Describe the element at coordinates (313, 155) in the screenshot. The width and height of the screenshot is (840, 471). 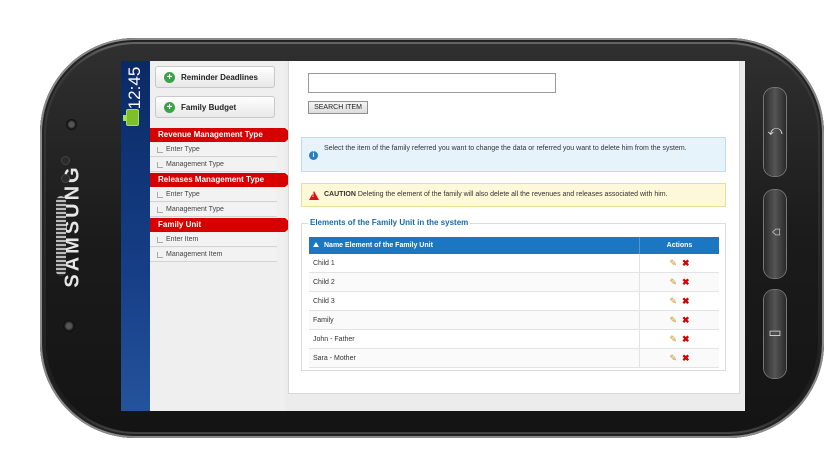
I see `info-icon: i` at that location.